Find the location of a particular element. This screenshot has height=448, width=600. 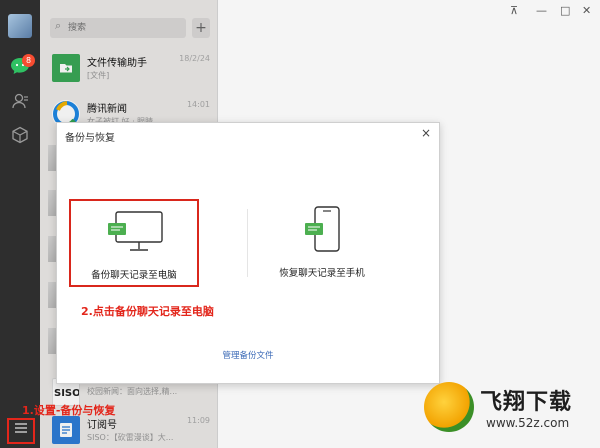

restore-to-phone-button: 恢复聊天记录至手机 is located at coordinates (322, 243).